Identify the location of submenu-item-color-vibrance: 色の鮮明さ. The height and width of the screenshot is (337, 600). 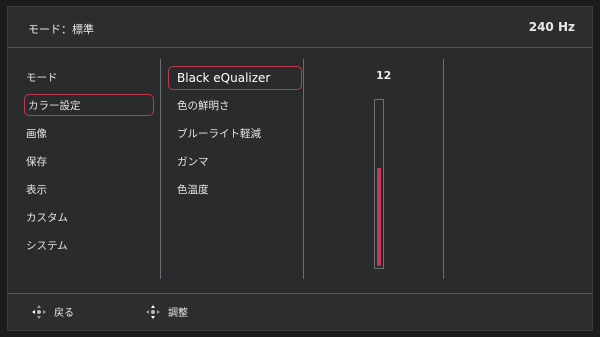
(203, 106).